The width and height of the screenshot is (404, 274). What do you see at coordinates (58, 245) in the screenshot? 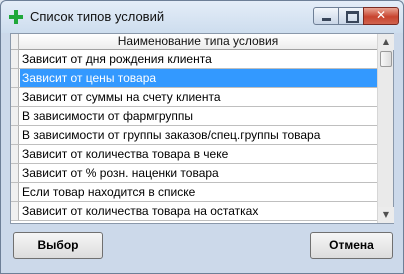
I see `select-button: Выбор` at bounding box center [58, 245].